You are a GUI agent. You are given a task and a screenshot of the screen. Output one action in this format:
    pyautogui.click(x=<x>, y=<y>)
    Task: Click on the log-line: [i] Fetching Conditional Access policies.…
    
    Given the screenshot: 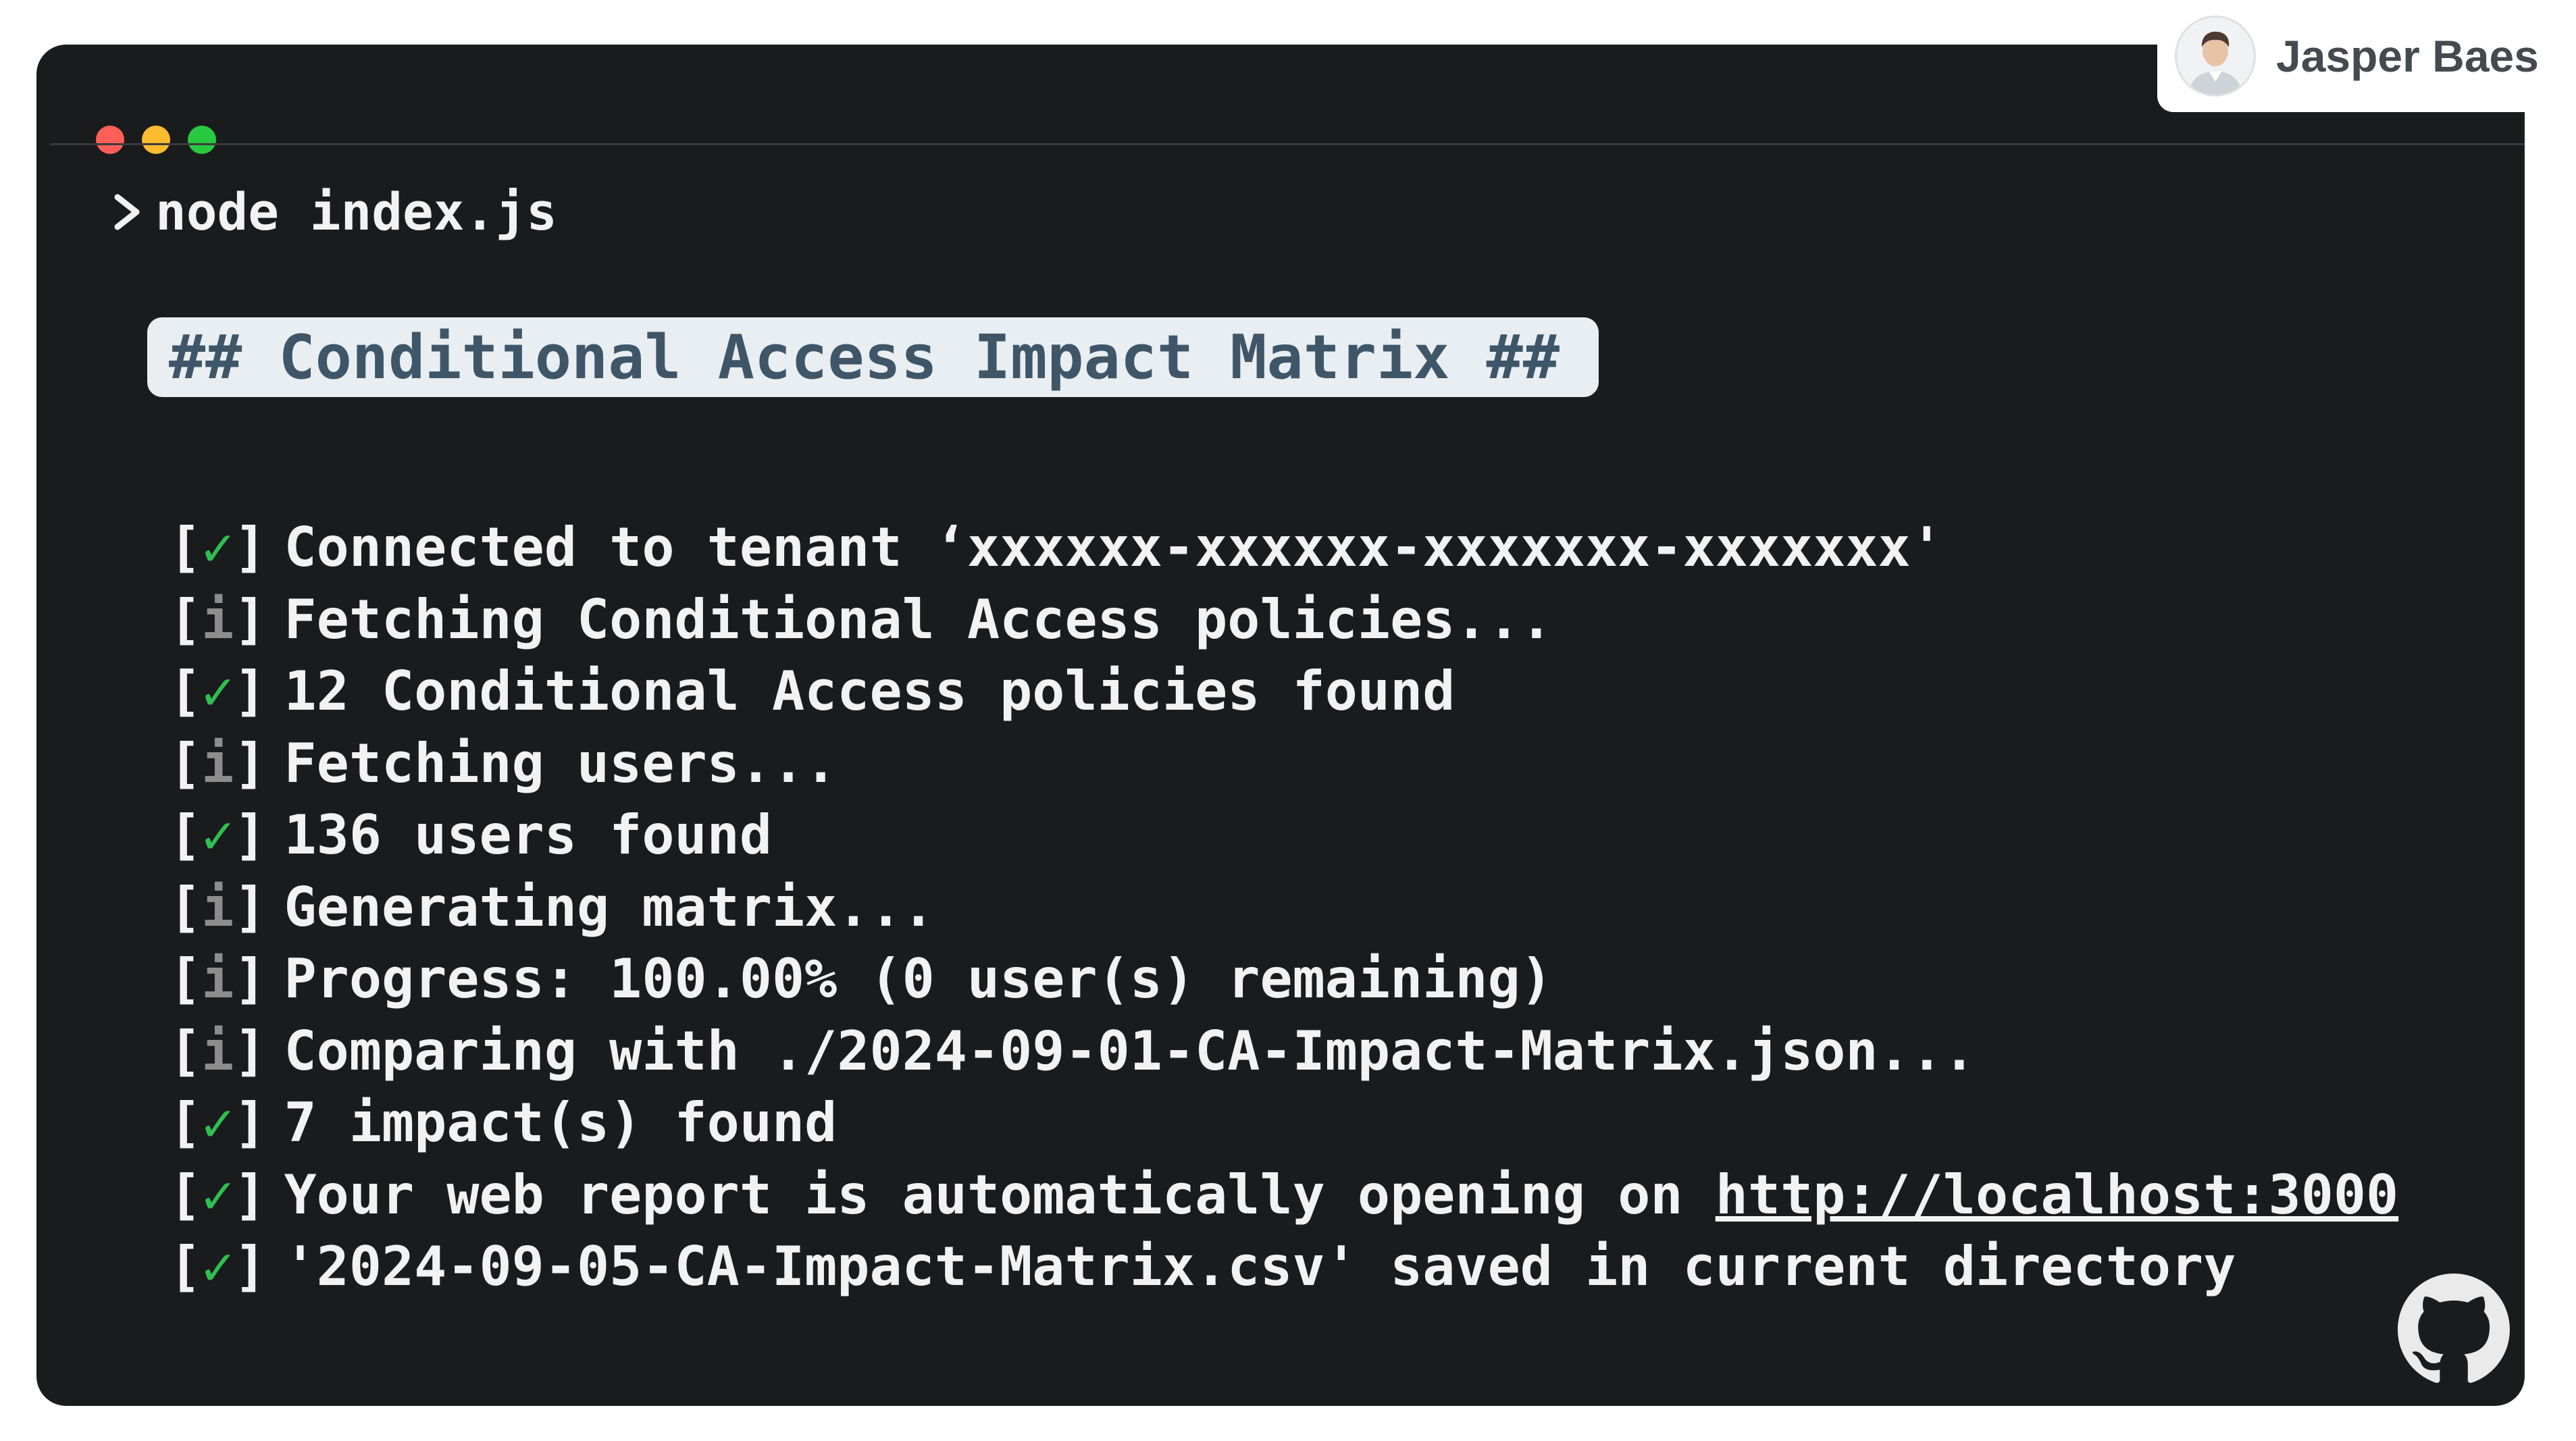 What is the action you would take?
    pyautogui.click(x=1283, y=620)
    